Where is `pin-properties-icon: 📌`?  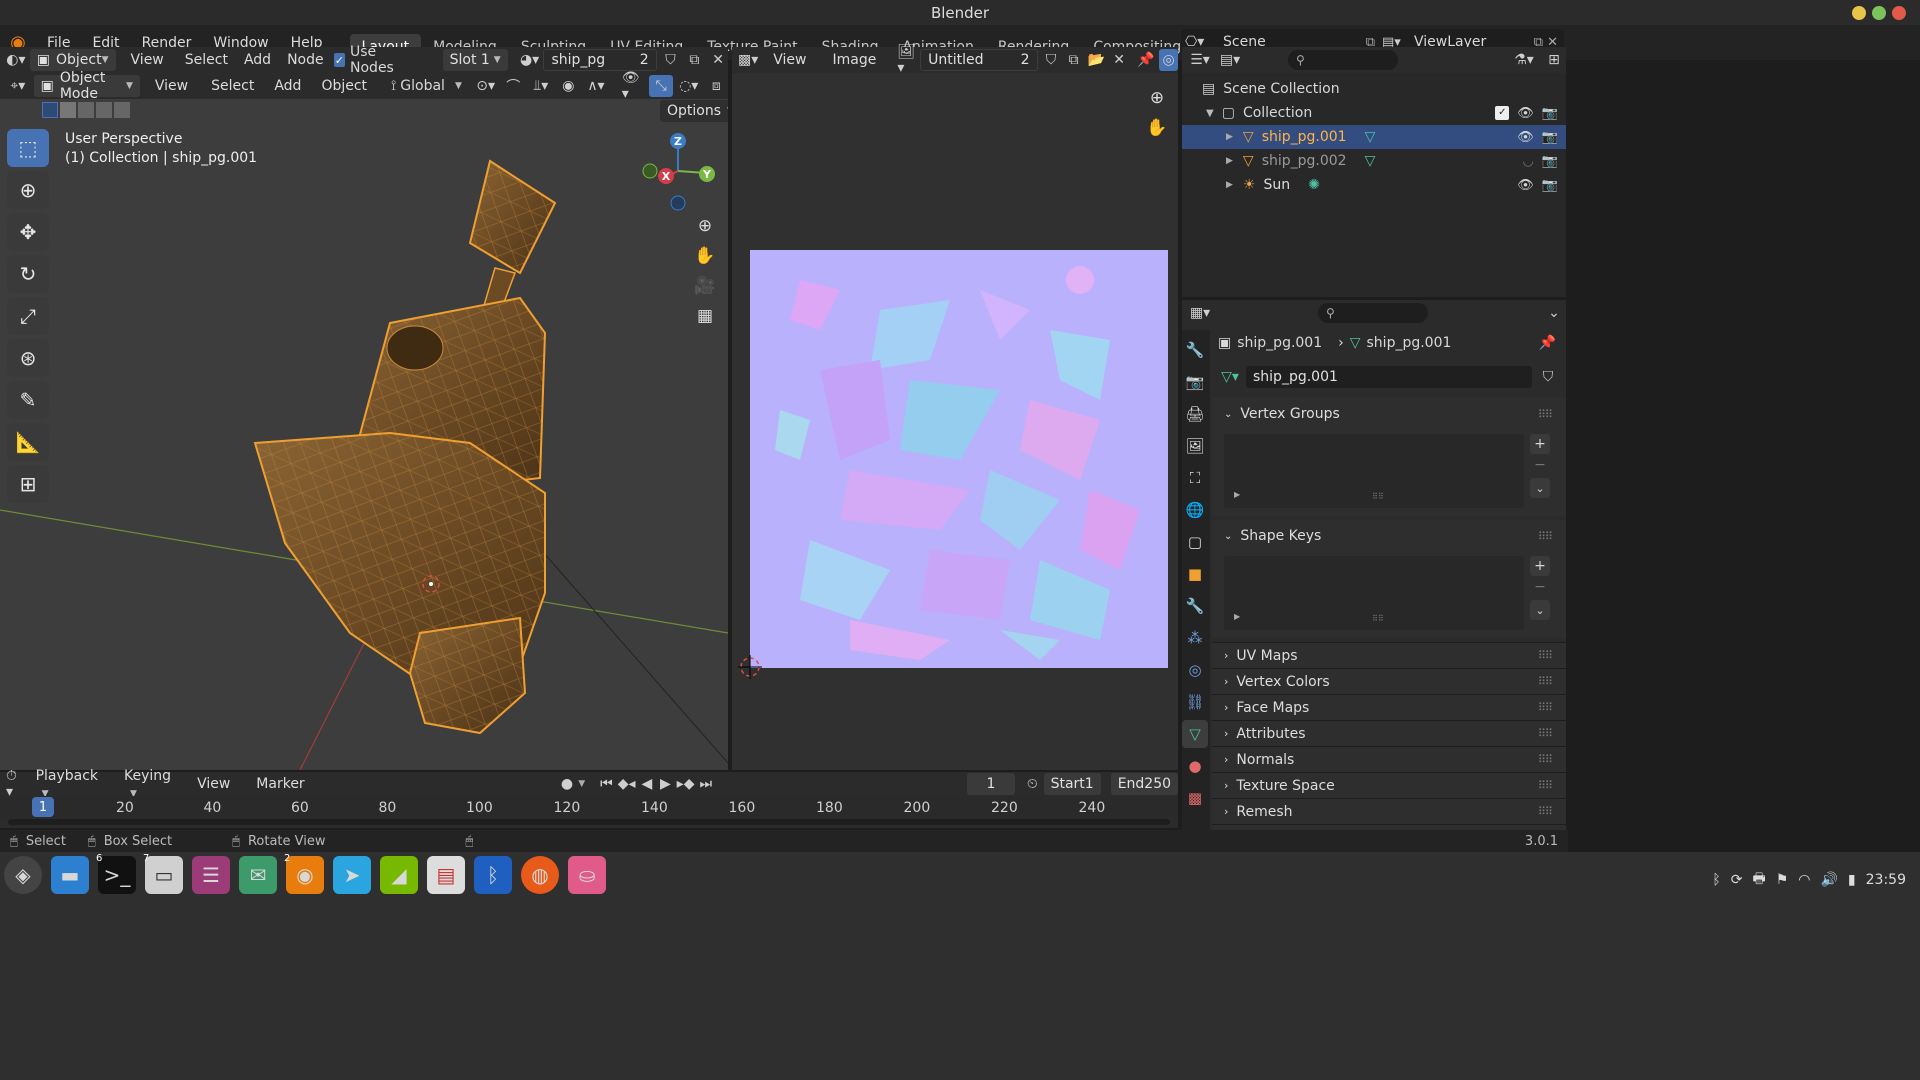
pin-properties-icon: 📌 is located at coordinates (1552, 343).